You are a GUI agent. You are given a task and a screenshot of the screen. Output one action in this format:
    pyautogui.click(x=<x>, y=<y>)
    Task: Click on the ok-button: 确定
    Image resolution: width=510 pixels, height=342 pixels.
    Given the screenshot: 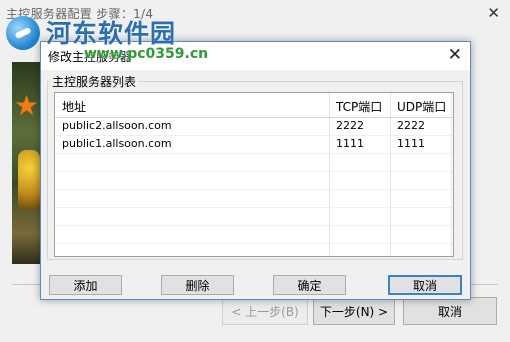 What is the action you would take?
    pyautogui.click(x=309, y=285)
    